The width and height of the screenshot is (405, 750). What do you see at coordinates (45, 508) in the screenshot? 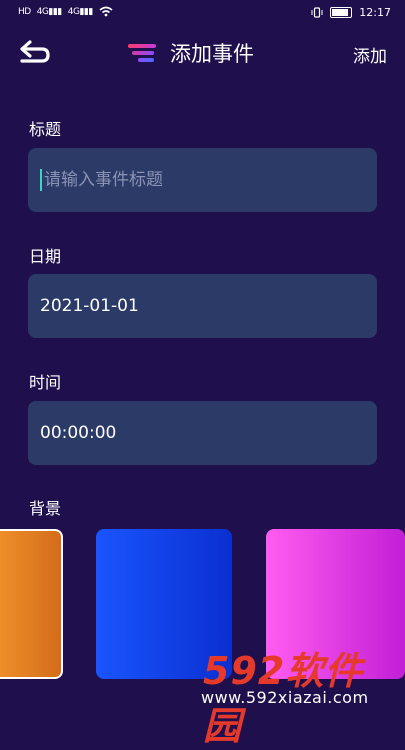
I see `background-label: 背景` at bounding box center [45, 508].